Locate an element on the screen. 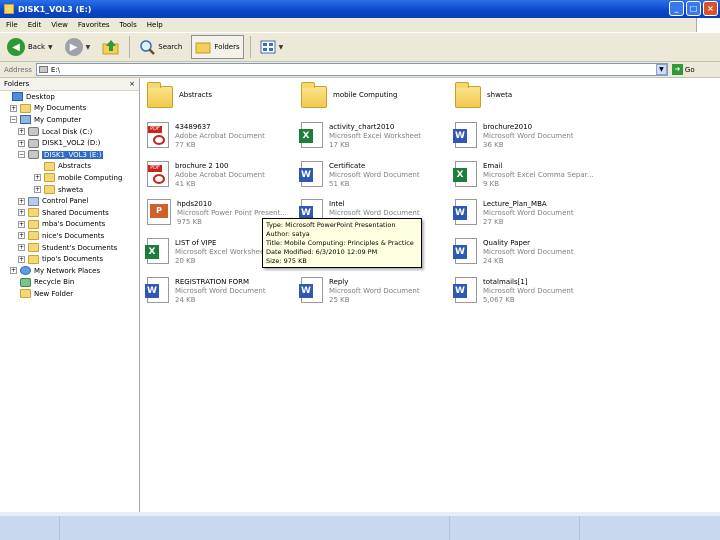 The height and width of the screenshot is (540, 720). address-dropdown-button: ▼ is located at coordinates (661, 69).